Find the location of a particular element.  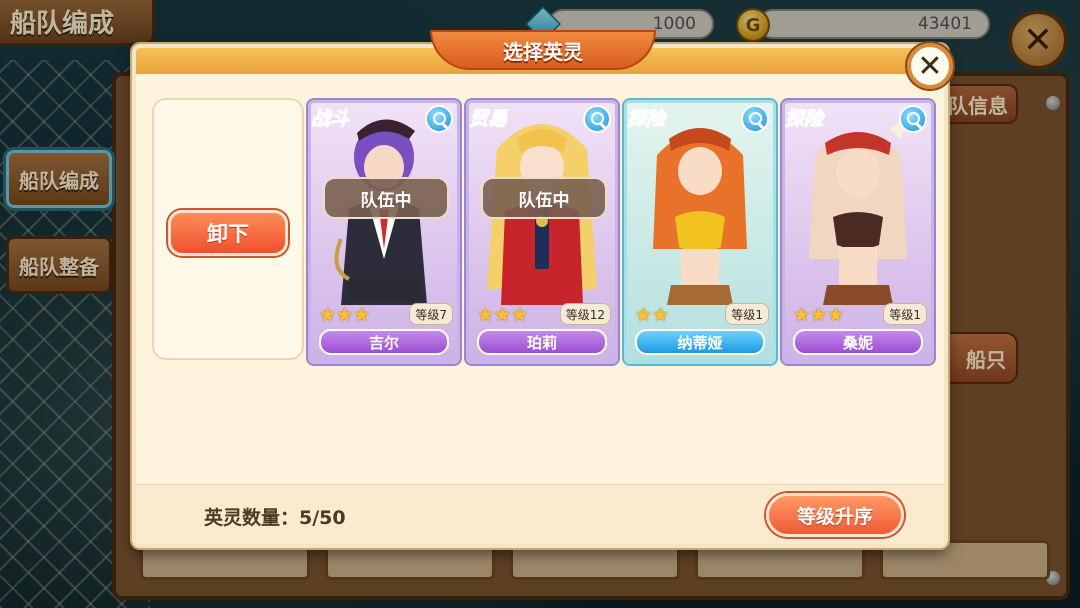

selected-hero-slot: 卸下 is located at coordinates (228, 229).